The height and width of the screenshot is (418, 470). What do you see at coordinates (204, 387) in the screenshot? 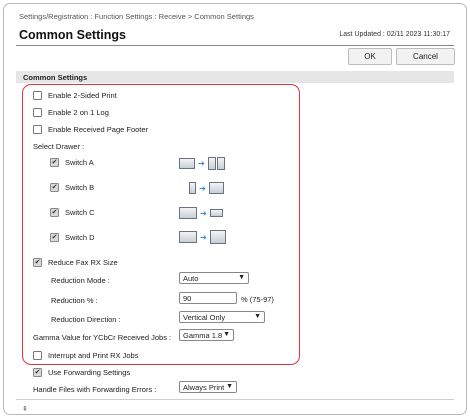
I see `forward-errors-value: Always Print` at bounding box center [204, 387].